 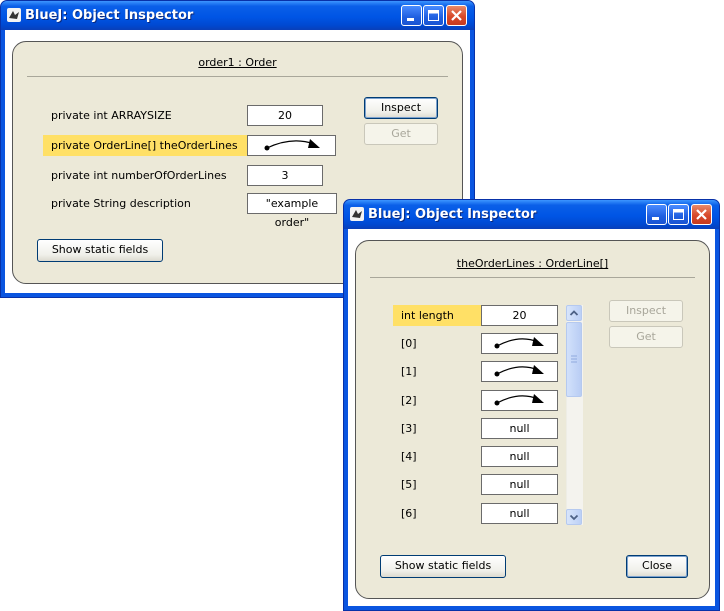 I want to click on field-label-index-5: [5], so click(x=437, y=484).